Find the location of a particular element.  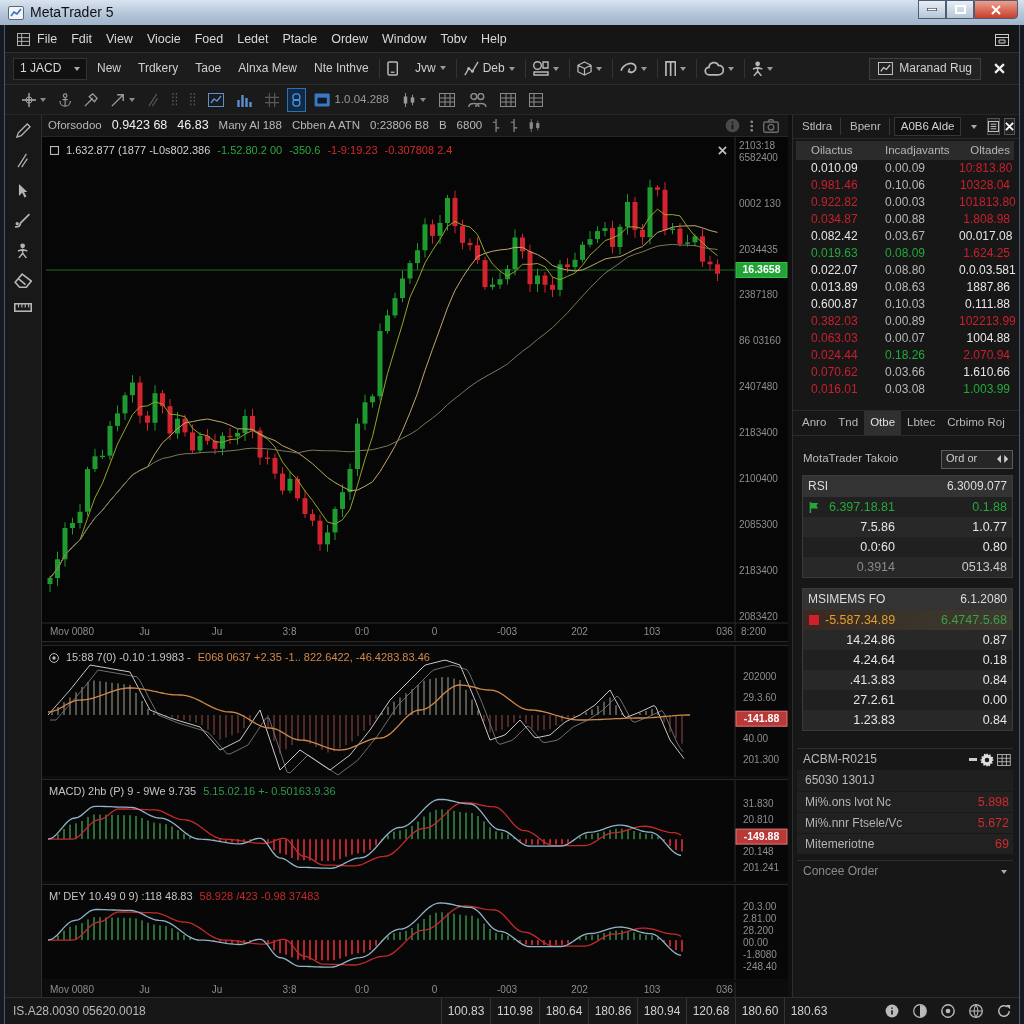

eraser-icon is located at coordinates (23, 280).